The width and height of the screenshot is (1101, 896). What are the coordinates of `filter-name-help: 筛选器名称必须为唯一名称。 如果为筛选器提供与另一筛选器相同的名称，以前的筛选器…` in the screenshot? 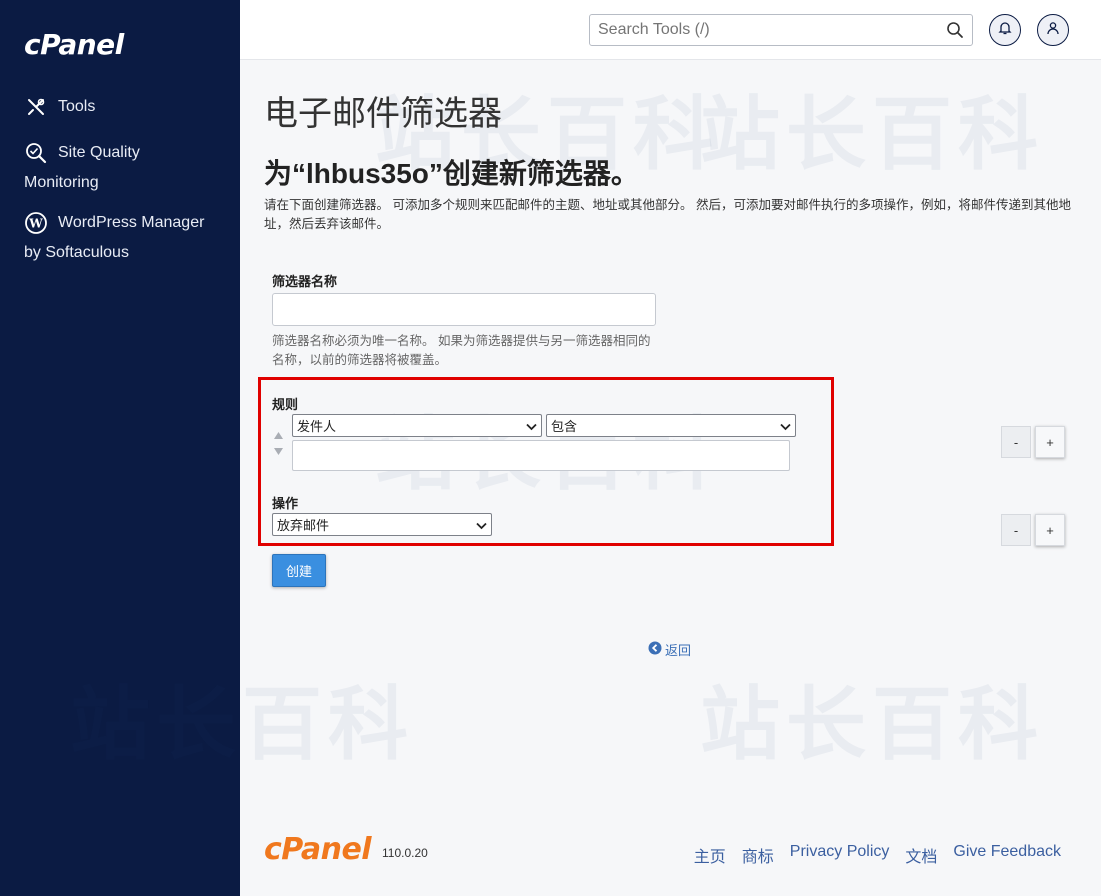 It's located at (461, 350).